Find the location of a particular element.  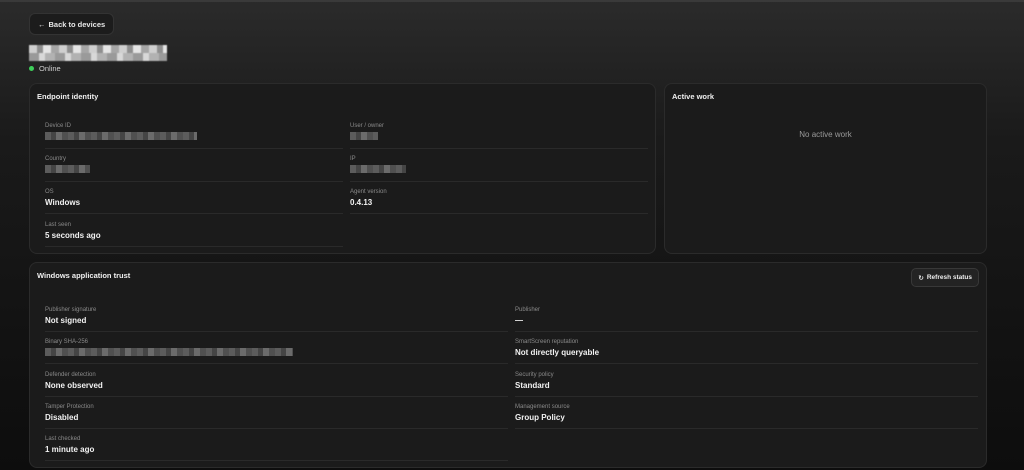

field-device-id: Device ID is located at coordinates (121, 131).